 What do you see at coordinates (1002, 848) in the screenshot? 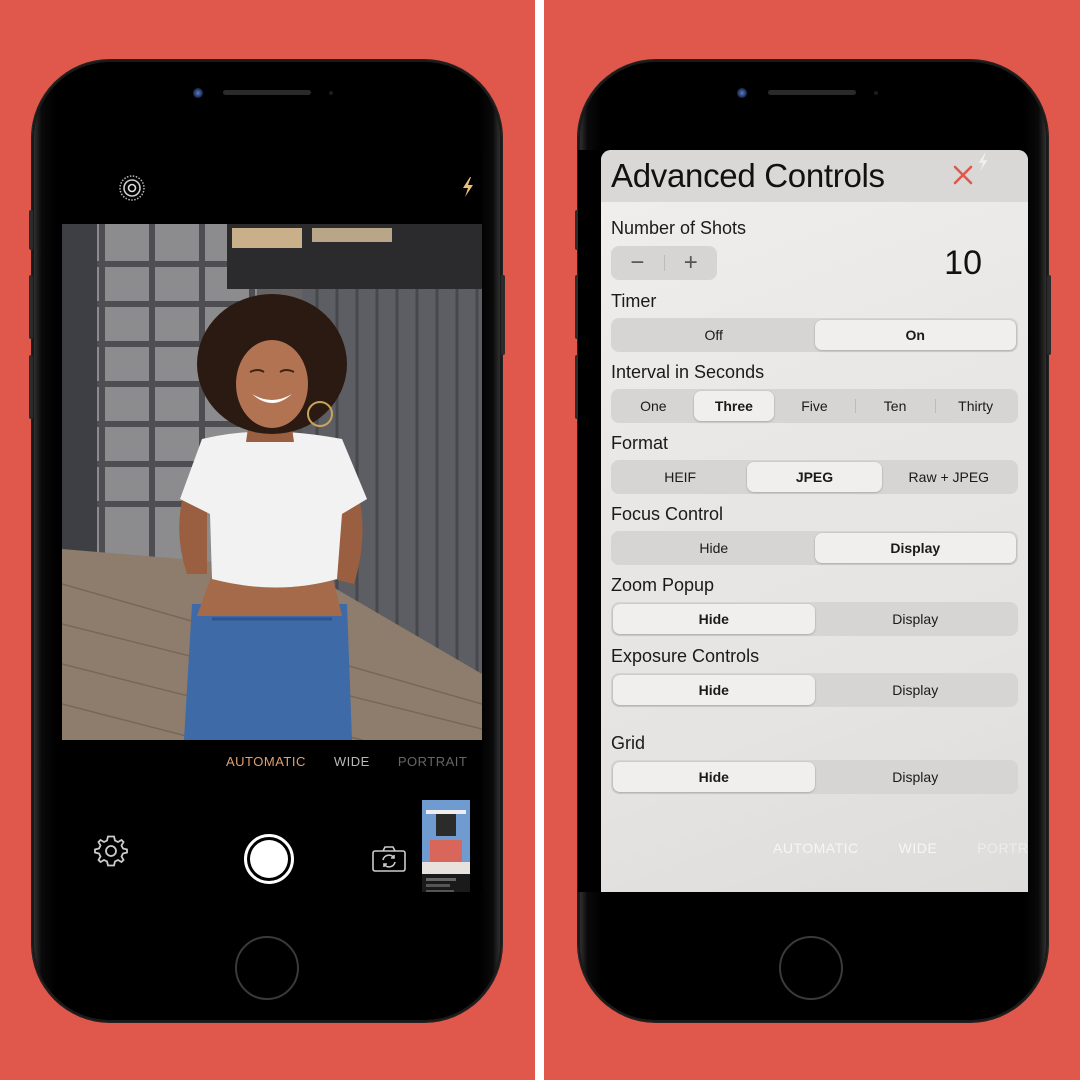
I see `ghost-mode-portrait: PORTRAIT` at bounding box center [1002, 848].